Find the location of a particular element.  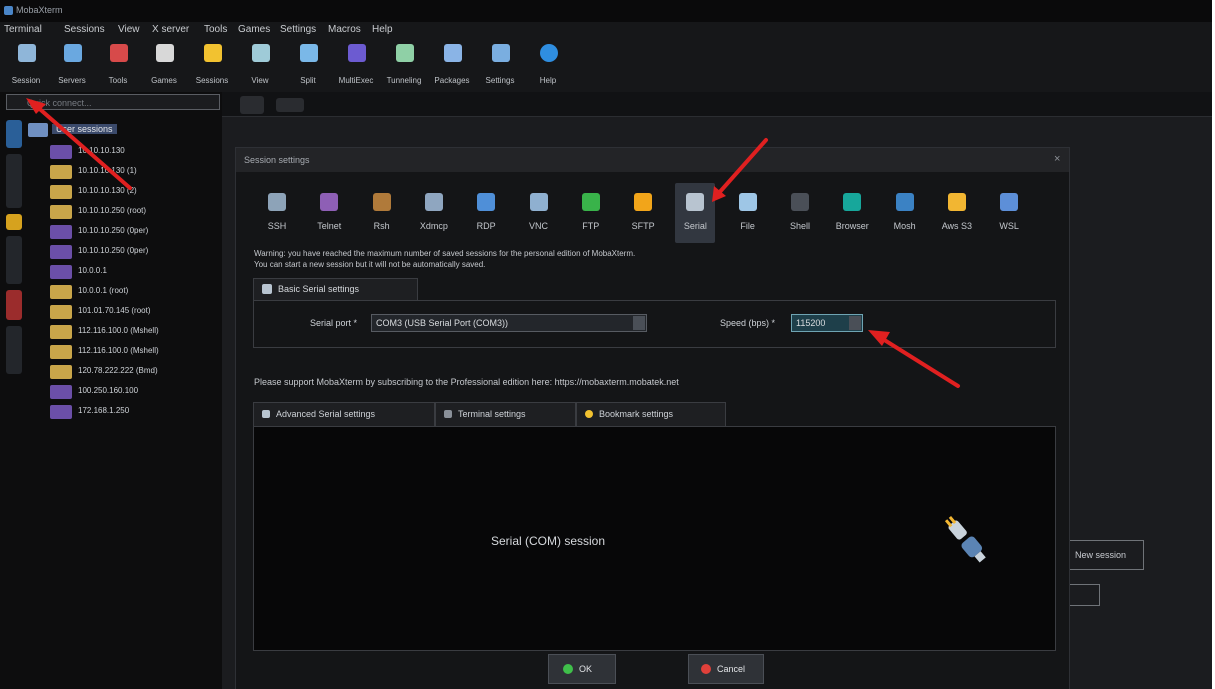

session-type-rdp: RDP is located at coordinates (486, 213).